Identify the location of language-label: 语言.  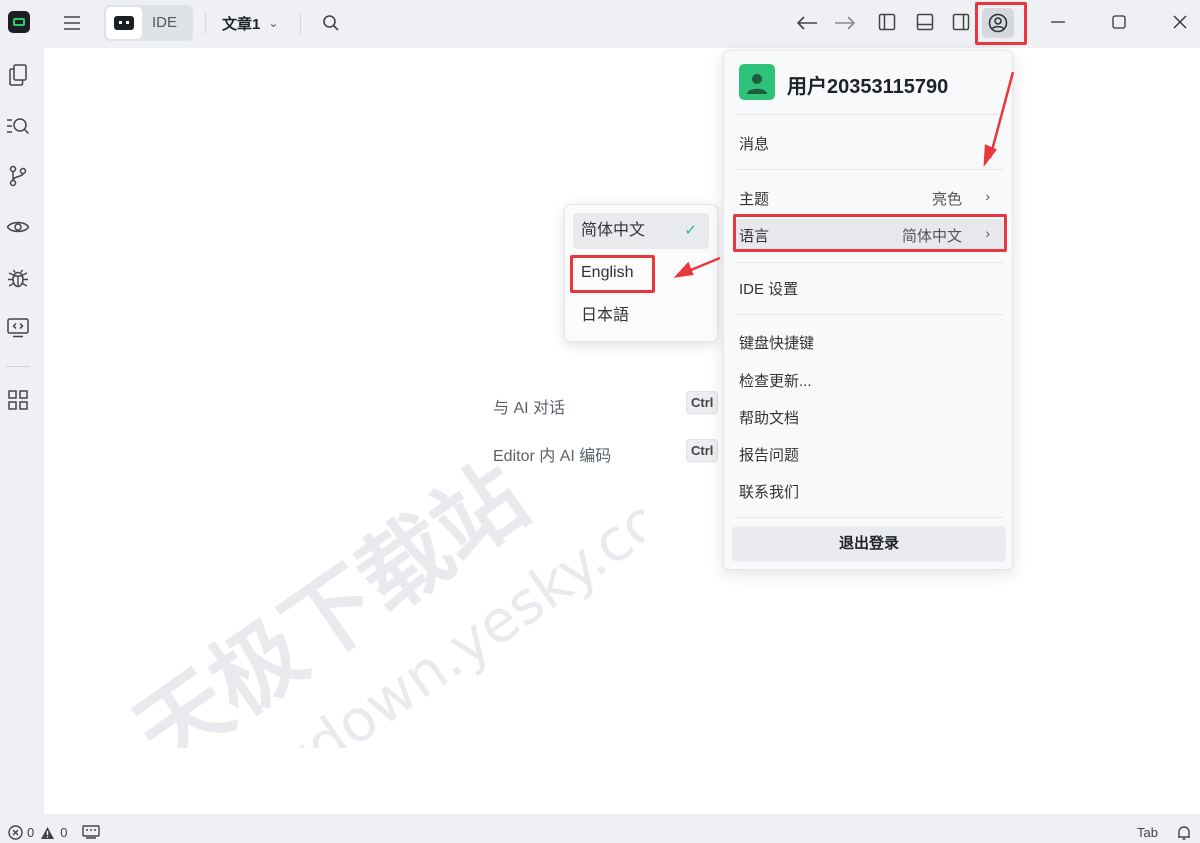
(754, 236).